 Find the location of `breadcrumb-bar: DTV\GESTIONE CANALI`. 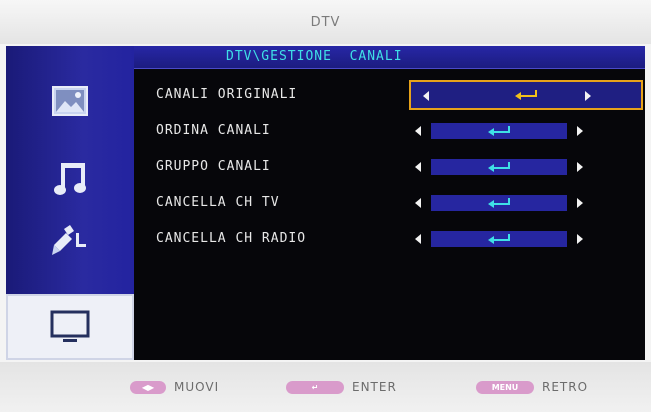

breadcrumb-bar: DTV\GESTIONE CANALI is located at coordinates (389, 57).